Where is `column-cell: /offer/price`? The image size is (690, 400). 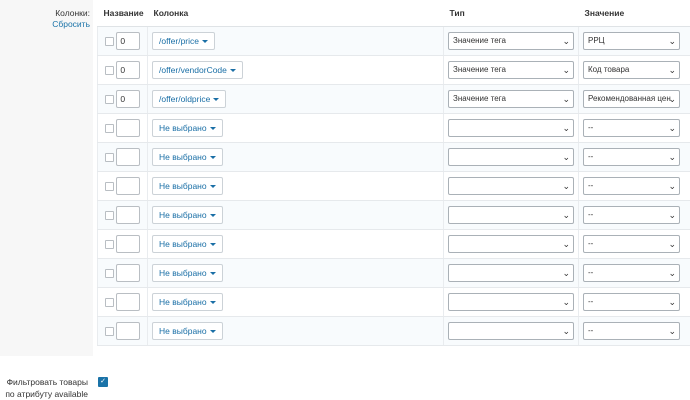 column-cell: /offer/price is located at coordinates (295, 41).